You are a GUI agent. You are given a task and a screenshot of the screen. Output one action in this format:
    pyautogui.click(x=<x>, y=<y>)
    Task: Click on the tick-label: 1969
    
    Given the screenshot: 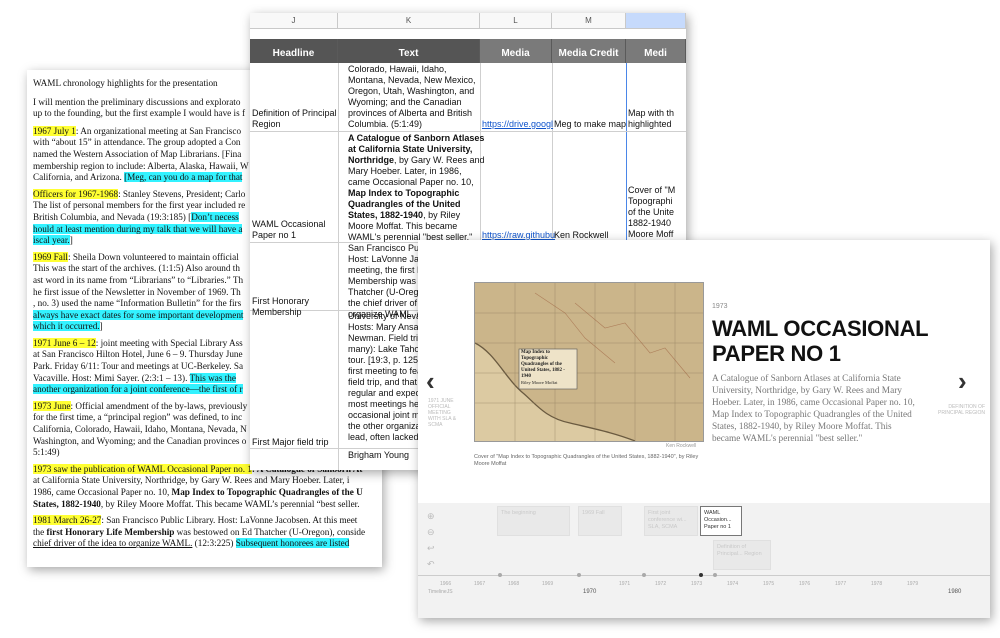 What is the action you would take?
    pyautogui.click(x=548, y=584)
    